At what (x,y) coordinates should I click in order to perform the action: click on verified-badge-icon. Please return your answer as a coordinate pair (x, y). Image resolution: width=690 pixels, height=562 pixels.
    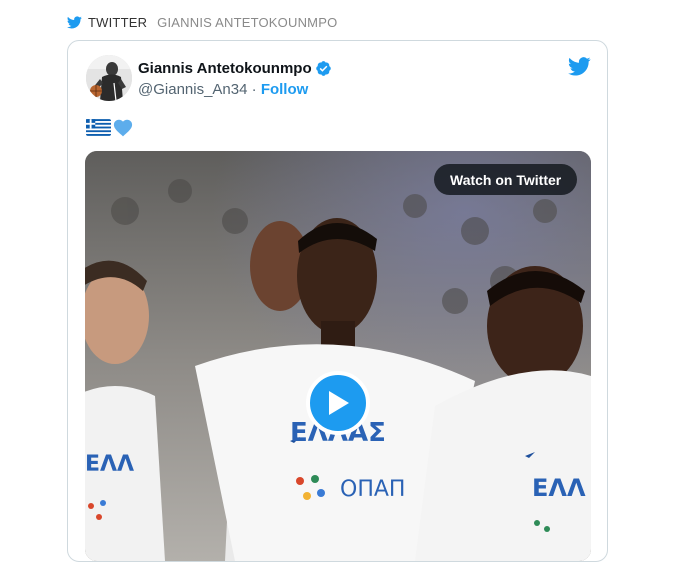
    Looking at the image, I should click on (323, 68).